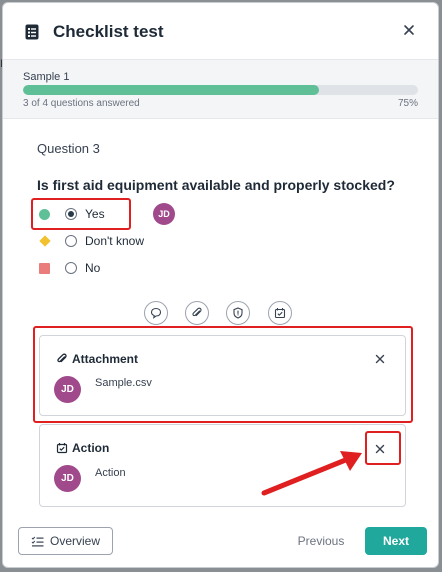  I want to click on overview-button: Overview, so click(65, 541).